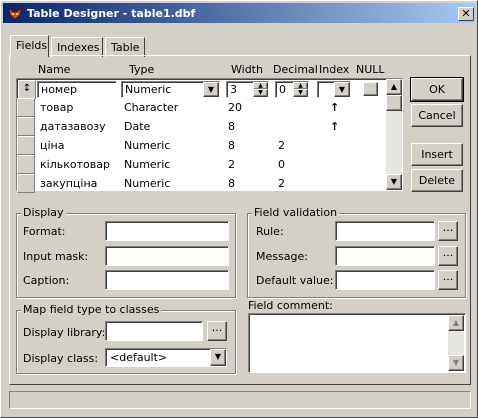  I want to click on field-name-input: номер, so click(77, 89).